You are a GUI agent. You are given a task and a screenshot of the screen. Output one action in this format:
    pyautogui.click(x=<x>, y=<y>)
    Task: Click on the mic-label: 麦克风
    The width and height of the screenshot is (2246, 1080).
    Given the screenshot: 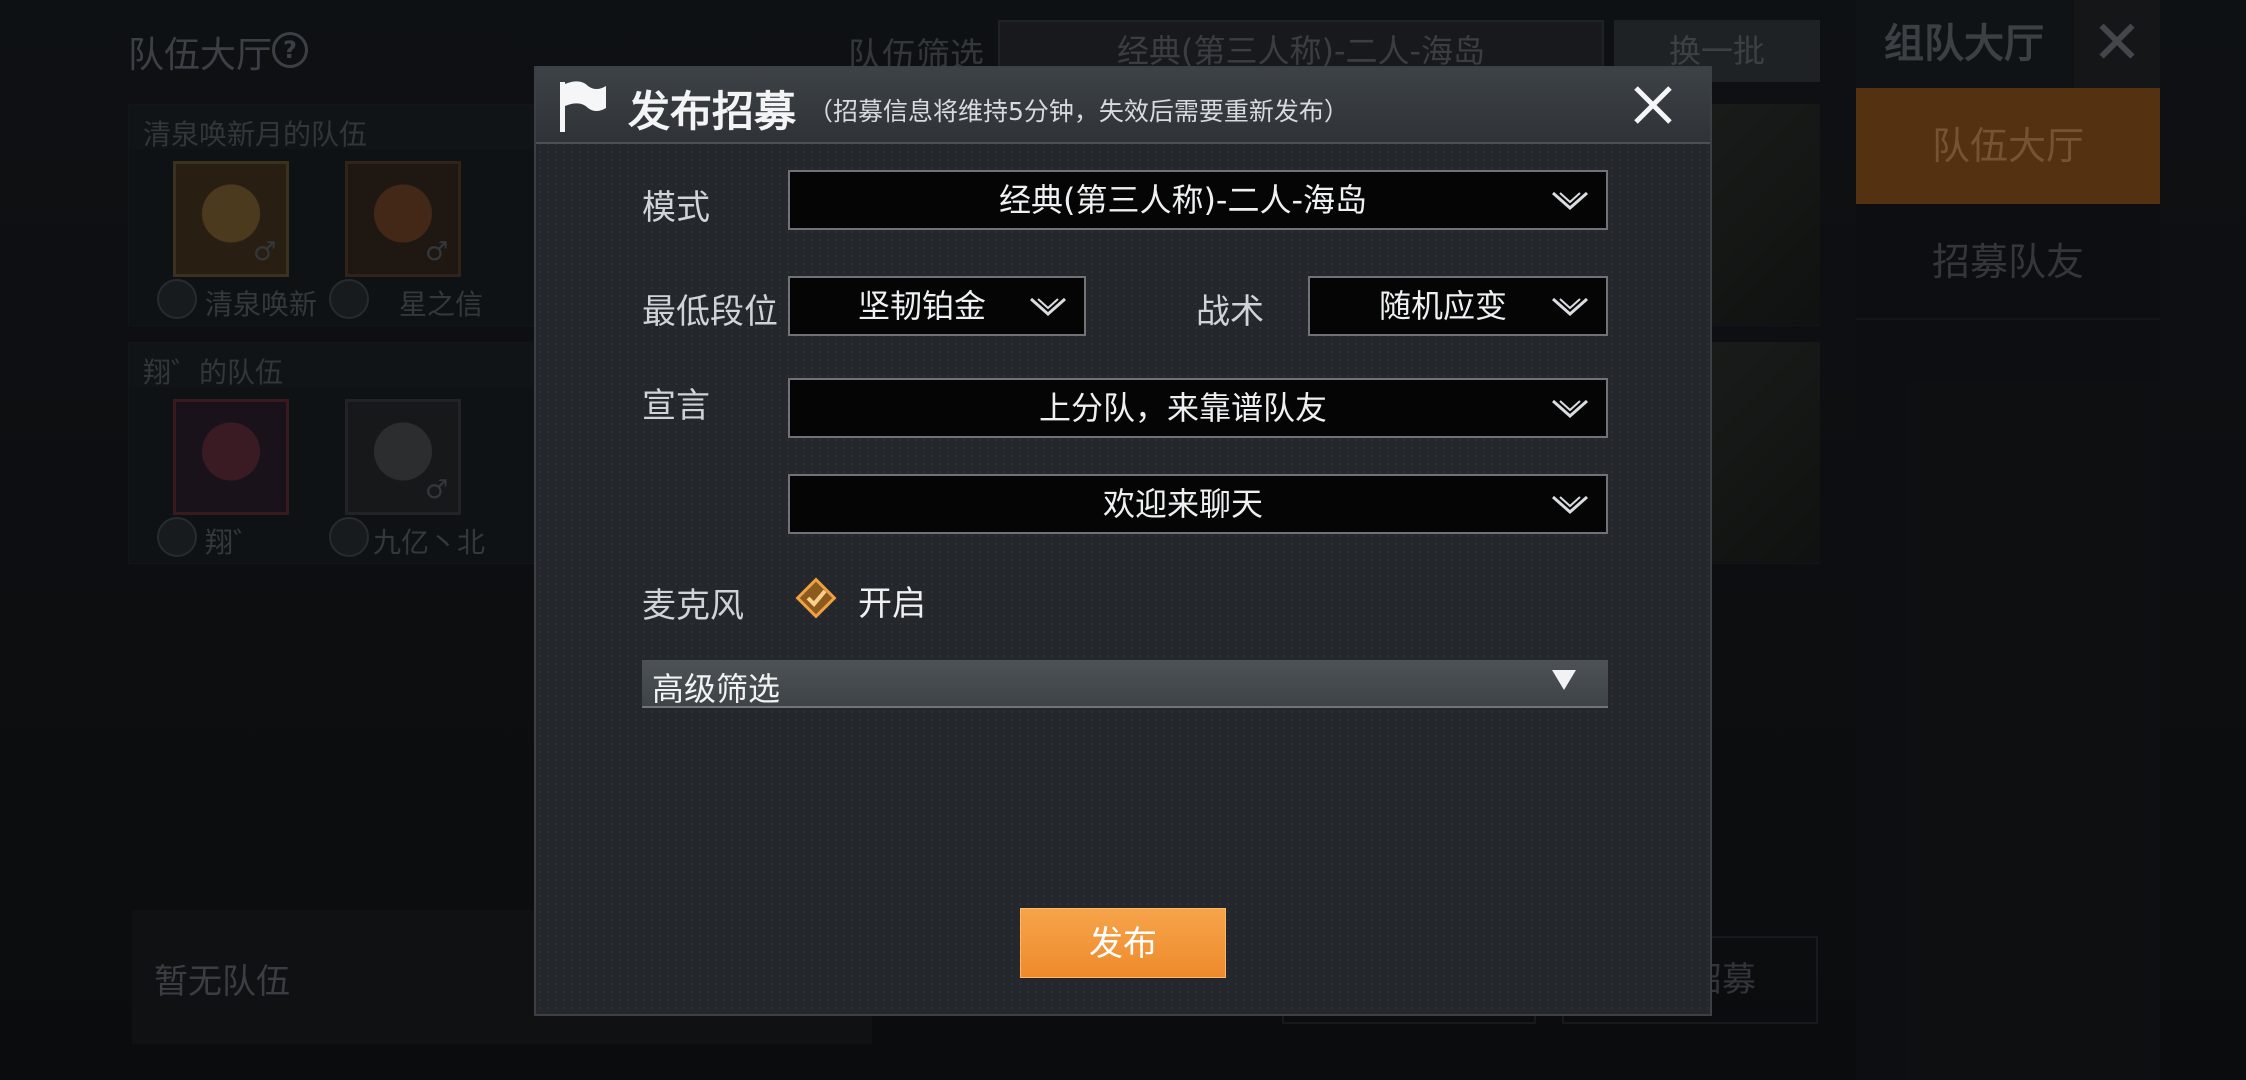 What is the action you would take?
    pyautogui.click(x=693, y=606)
    